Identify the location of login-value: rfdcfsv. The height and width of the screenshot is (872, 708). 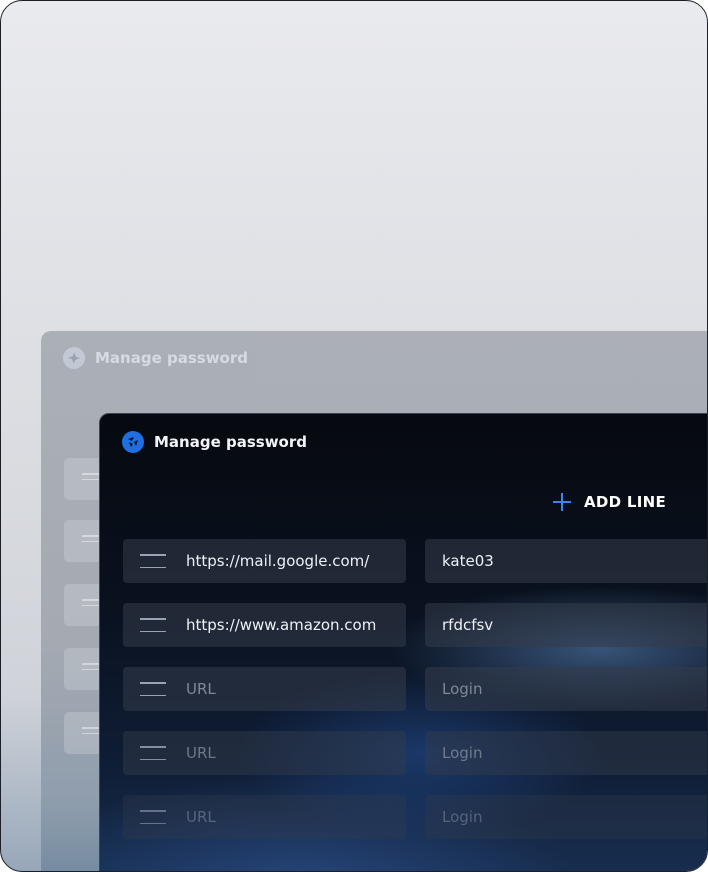
(468, 625).